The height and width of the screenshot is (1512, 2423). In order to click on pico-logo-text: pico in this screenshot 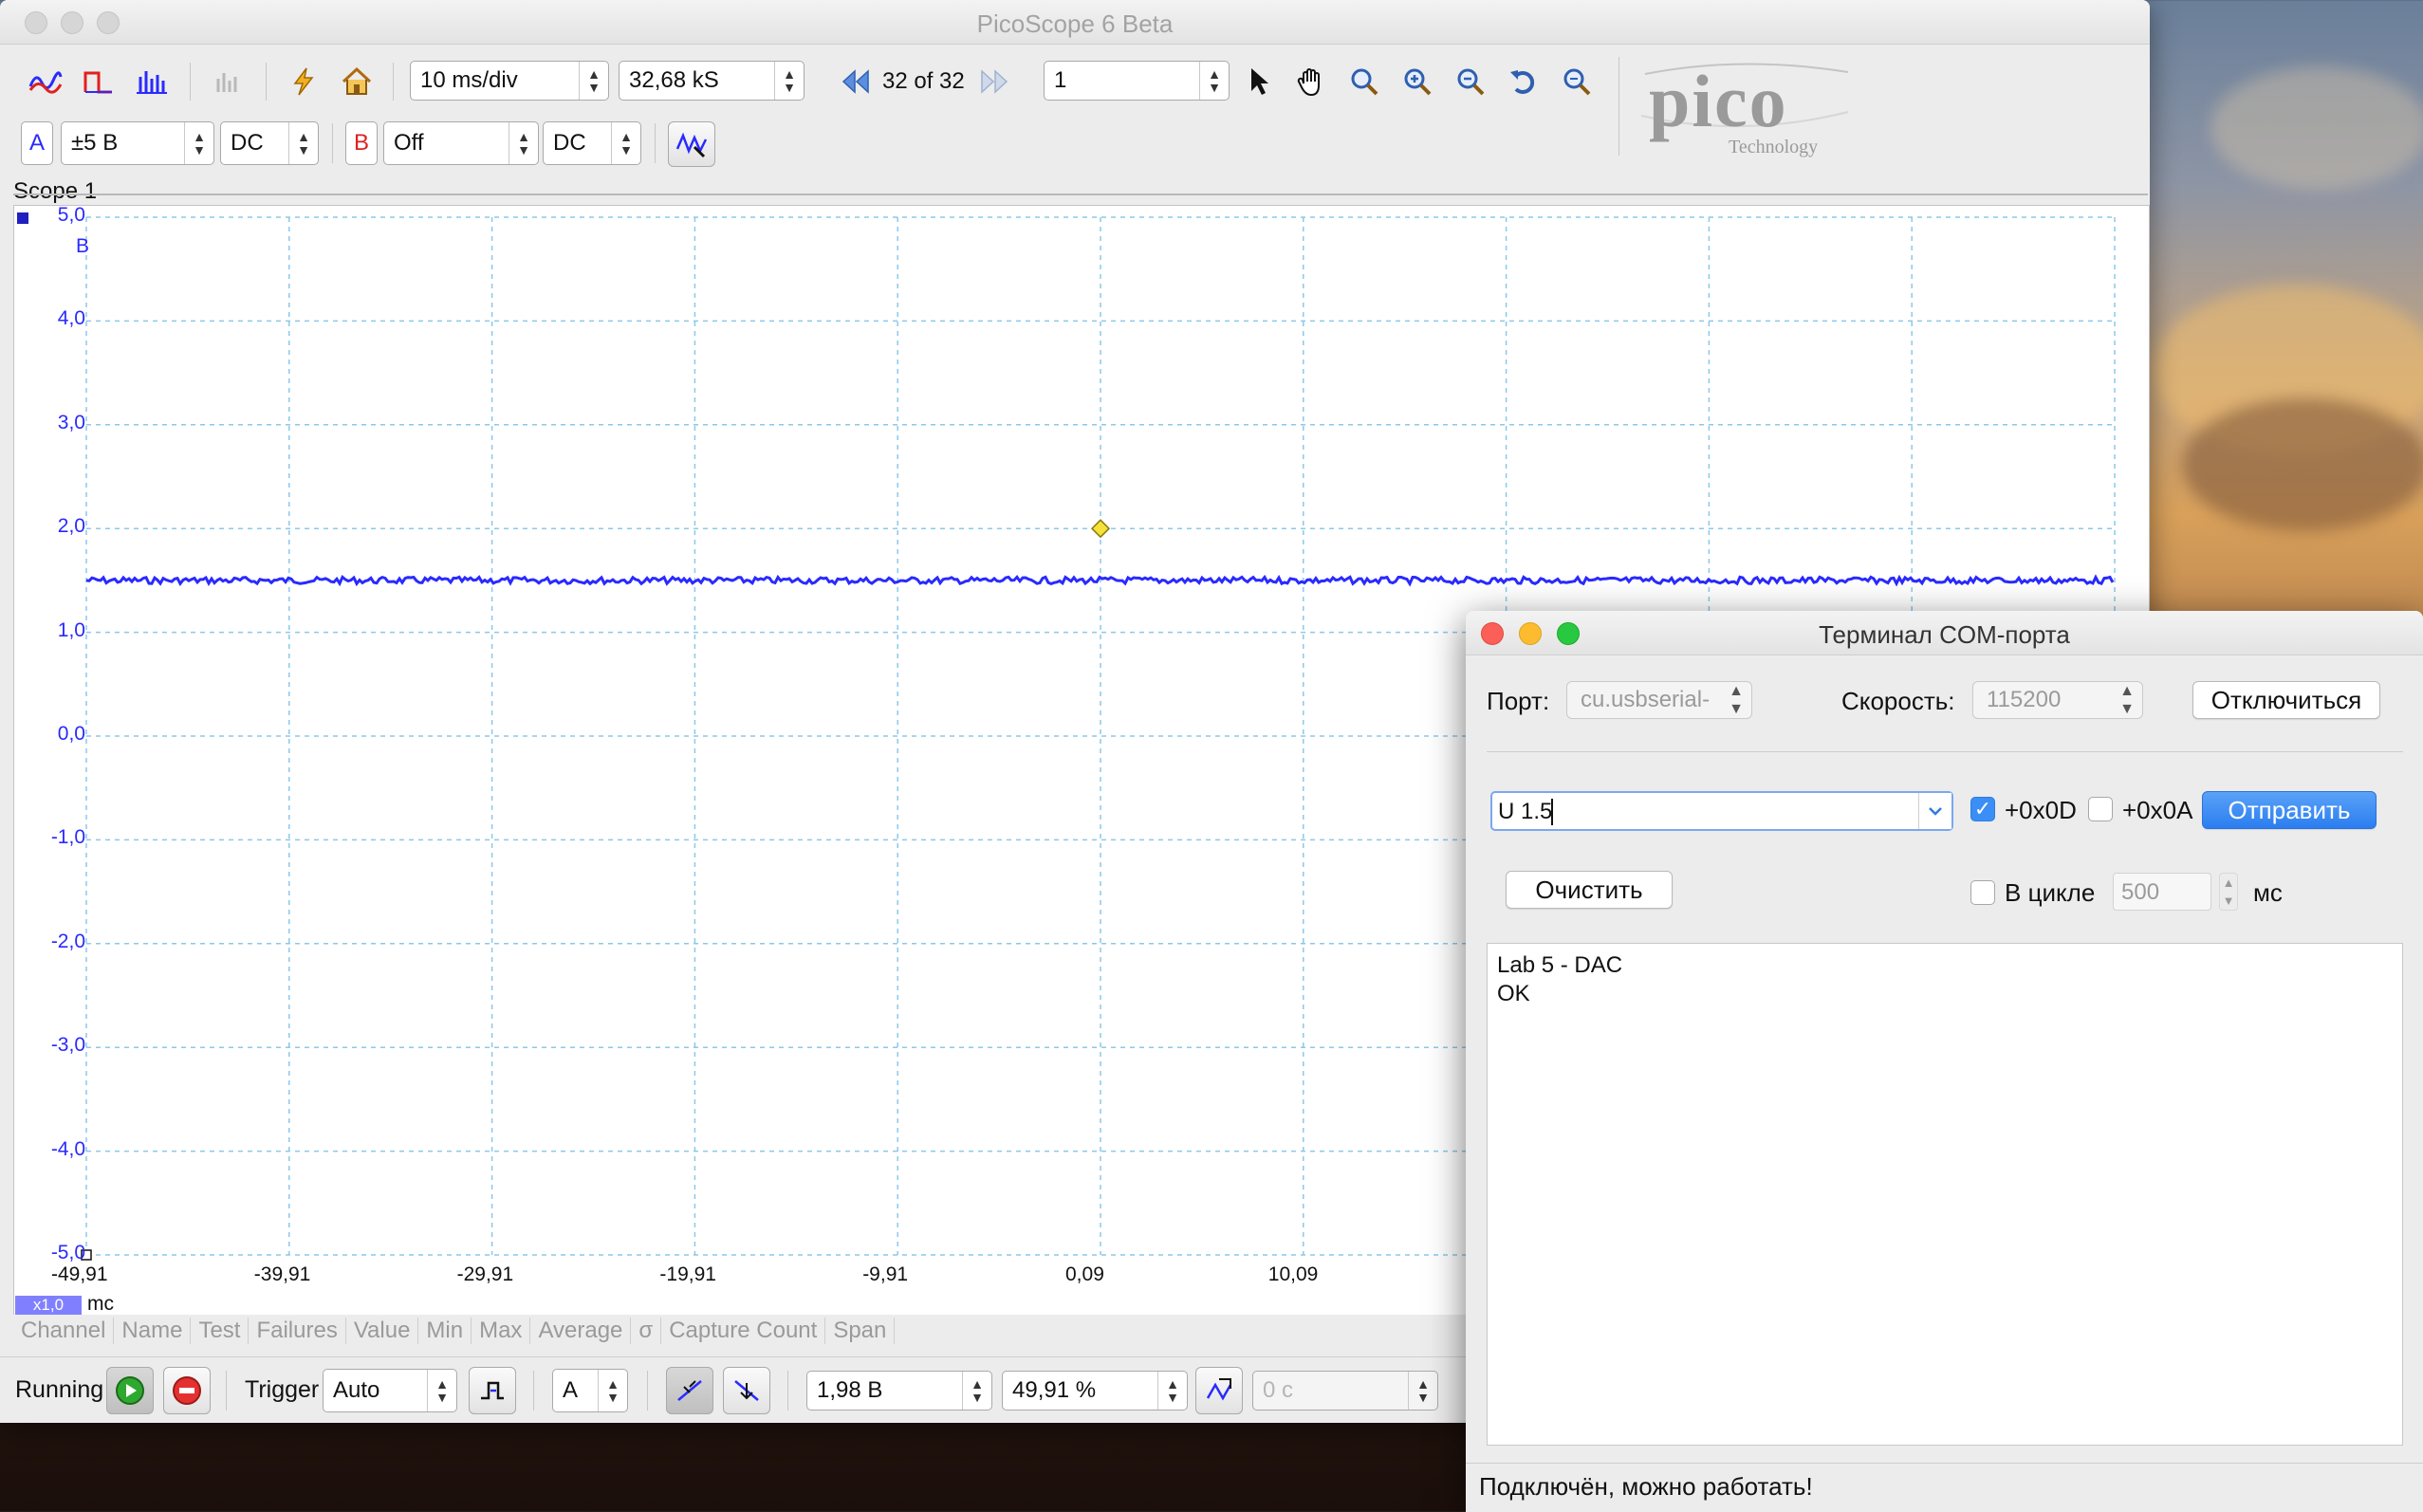, I will do `click(1718, 101)`.